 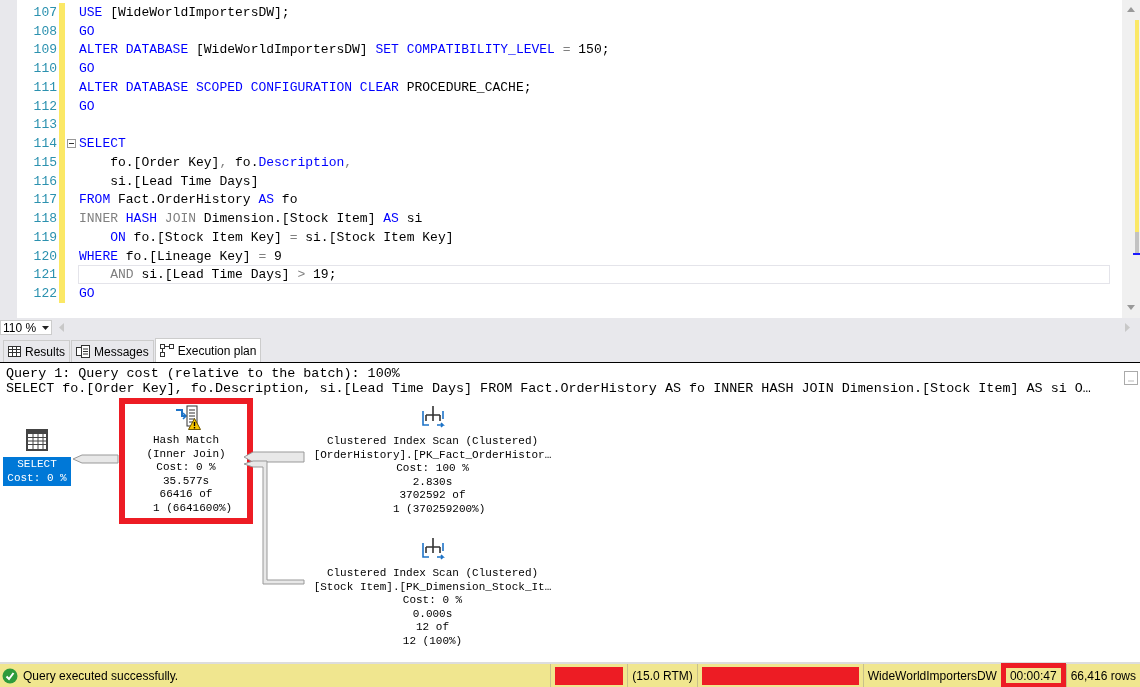 I want to click on node-text: 1 (370259200%), so click(x=438, y=509).